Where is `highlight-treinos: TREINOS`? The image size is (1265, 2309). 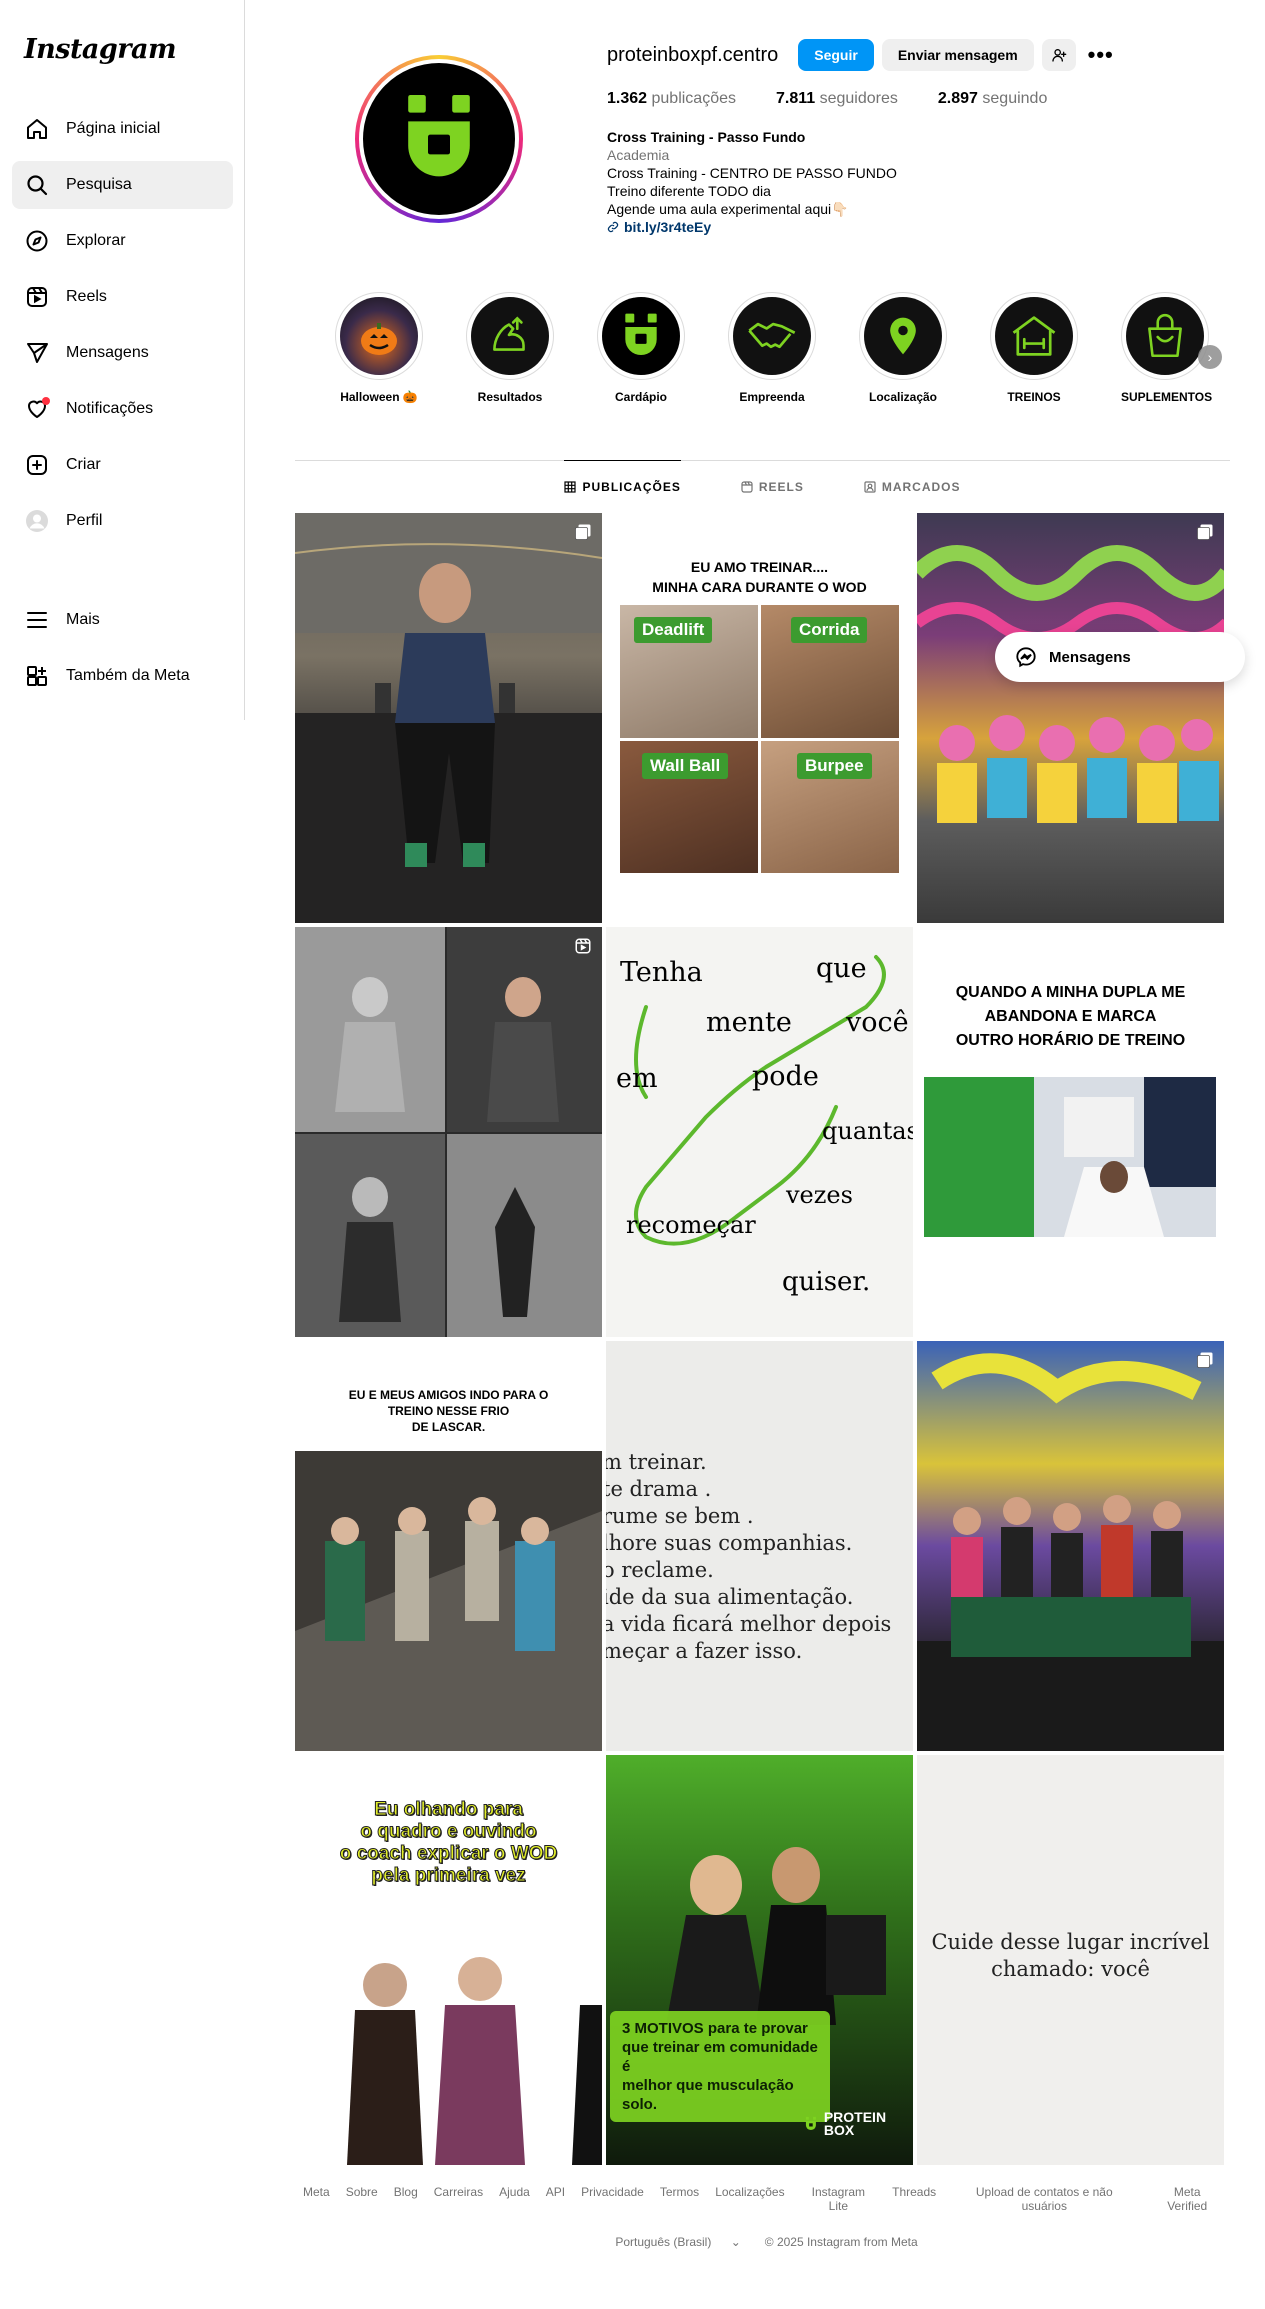 highlight-treinos: TREINOS is located at coordinates (1034, 348).